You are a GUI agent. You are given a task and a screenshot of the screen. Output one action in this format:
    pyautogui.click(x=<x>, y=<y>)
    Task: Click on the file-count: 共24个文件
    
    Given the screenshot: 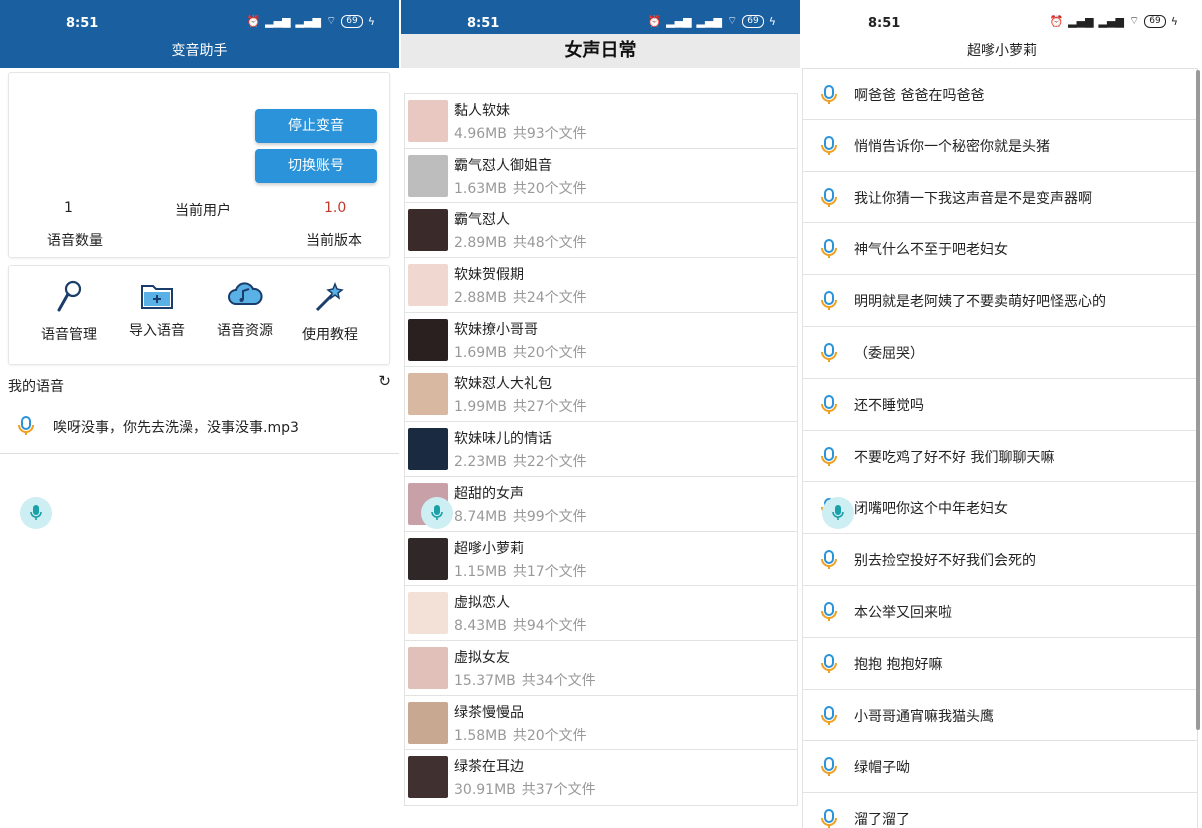 What is the action you would take?
    pyautogui.click(x=549, y=298)
    